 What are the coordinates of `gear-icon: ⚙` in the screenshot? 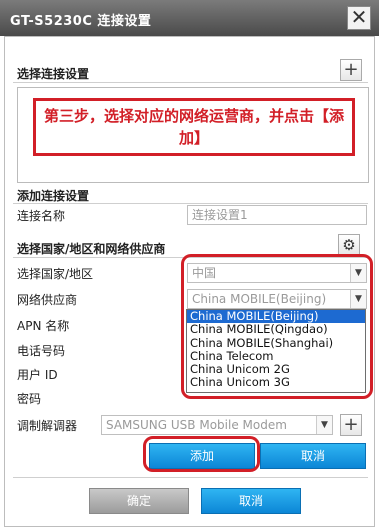 It's located at (349, 245).